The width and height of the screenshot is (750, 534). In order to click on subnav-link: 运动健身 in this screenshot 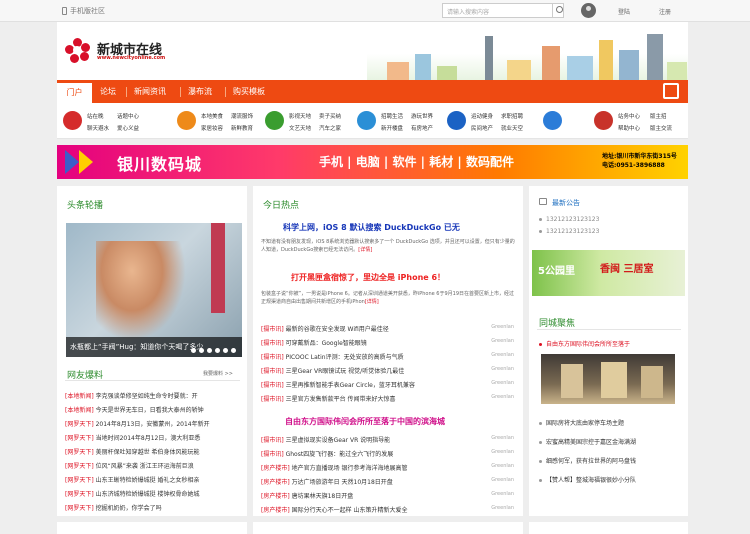, I will do `click(482, 116)`.